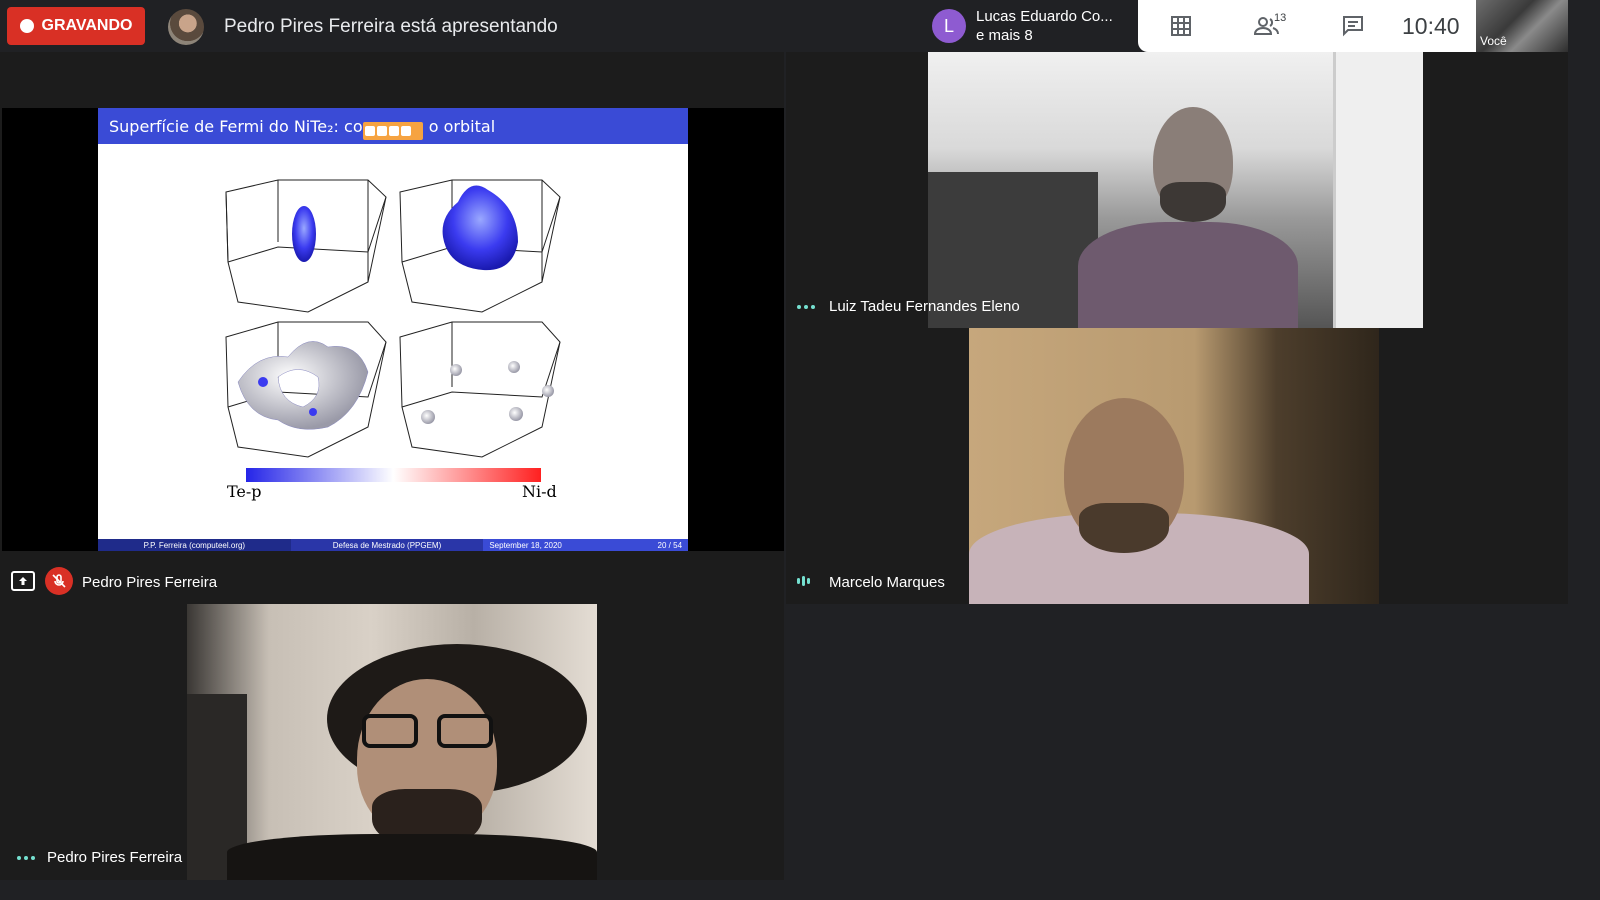  Describe the element at coordinates (194, 545) in the screenshot. I see `footer-author: P.P. Ferreira (computeel.org)` at that location.